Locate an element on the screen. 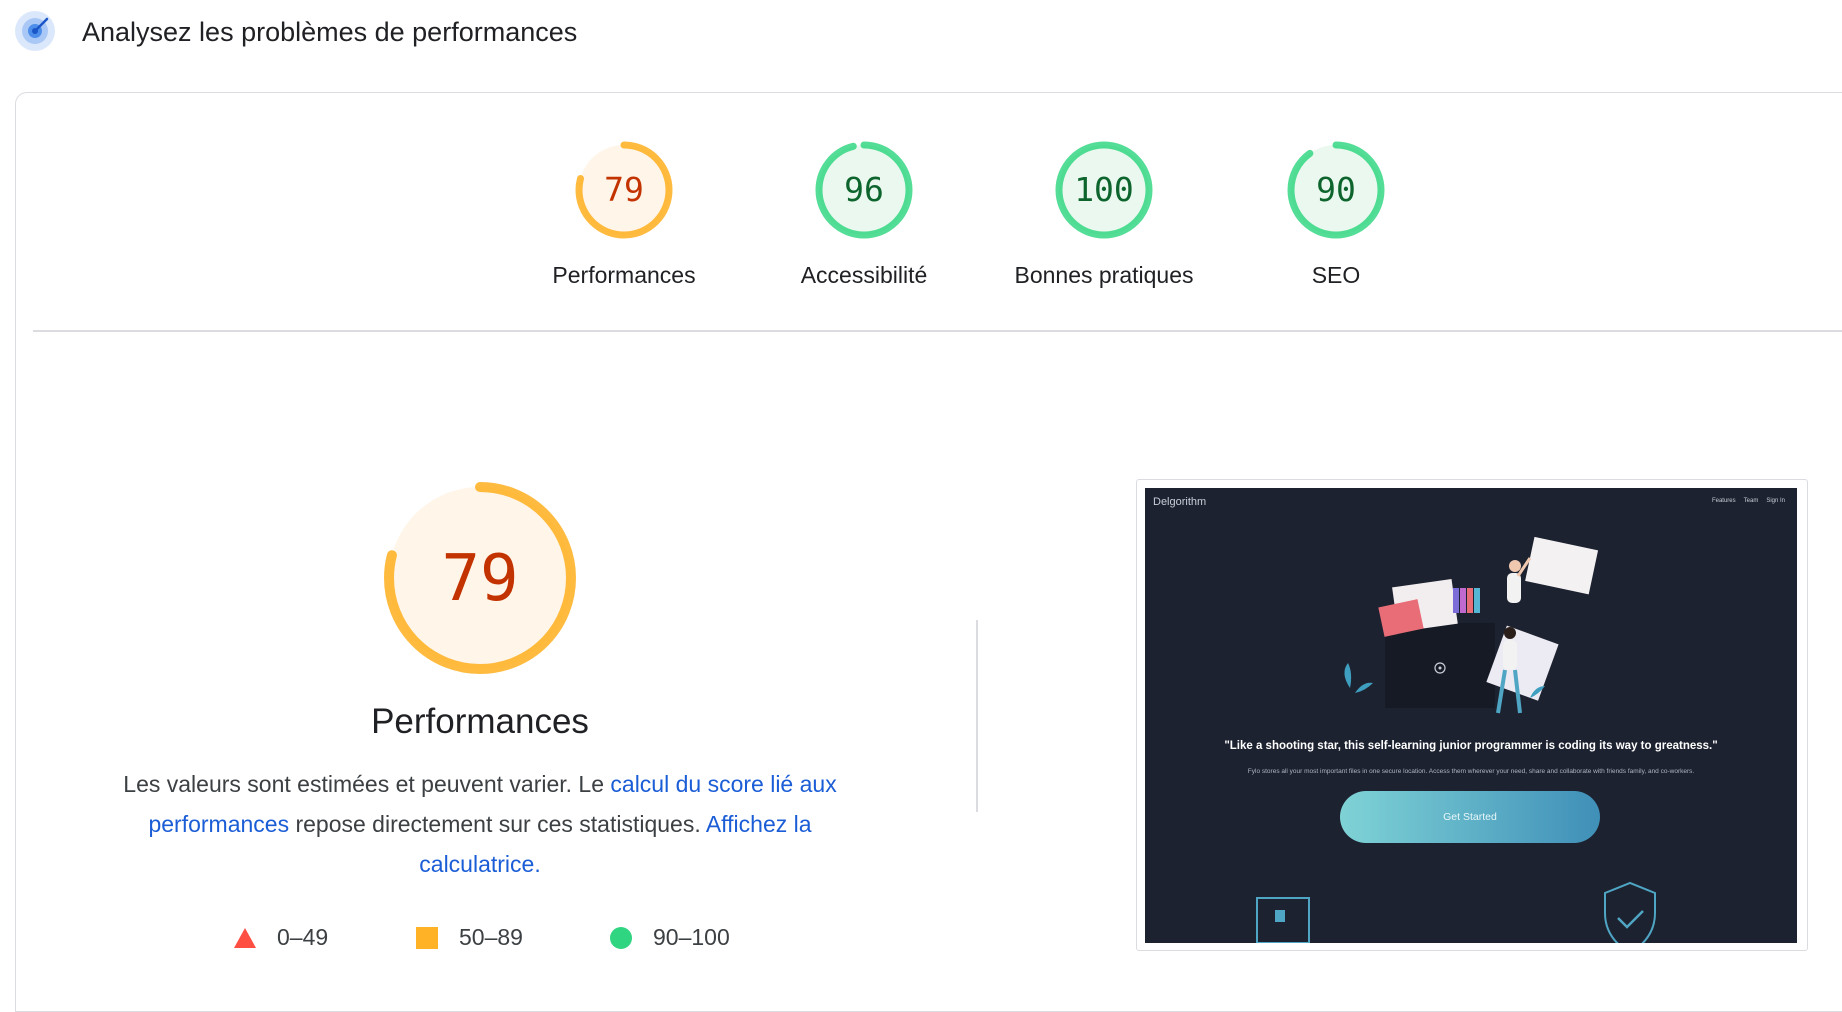 The image size is (1842, 1012). svg-text: 90 is located at coordinates (1336, 189).